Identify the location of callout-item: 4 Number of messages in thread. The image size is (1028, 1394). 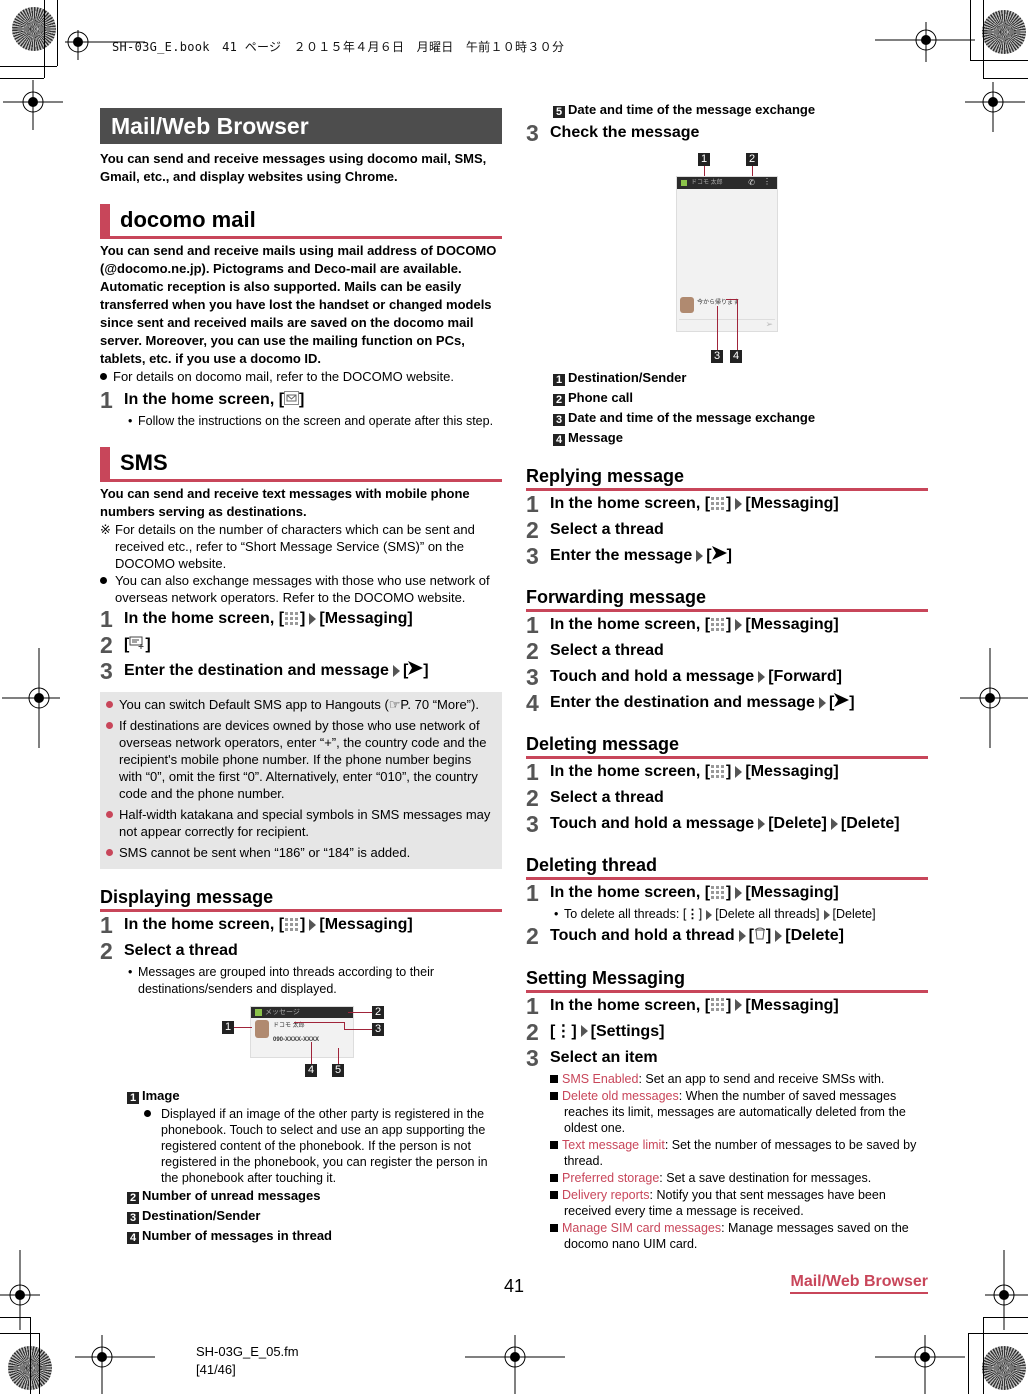
(314, 1236).